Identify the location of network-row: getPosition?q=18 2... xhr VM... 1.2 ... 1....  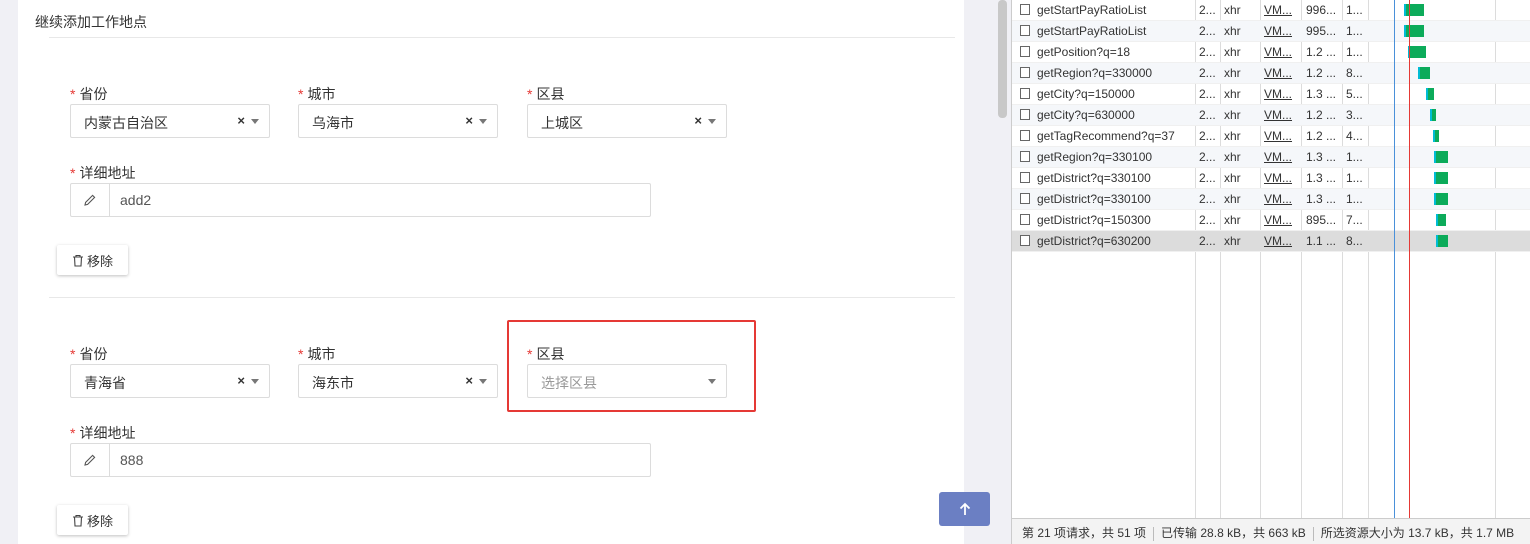
(1271, 52).